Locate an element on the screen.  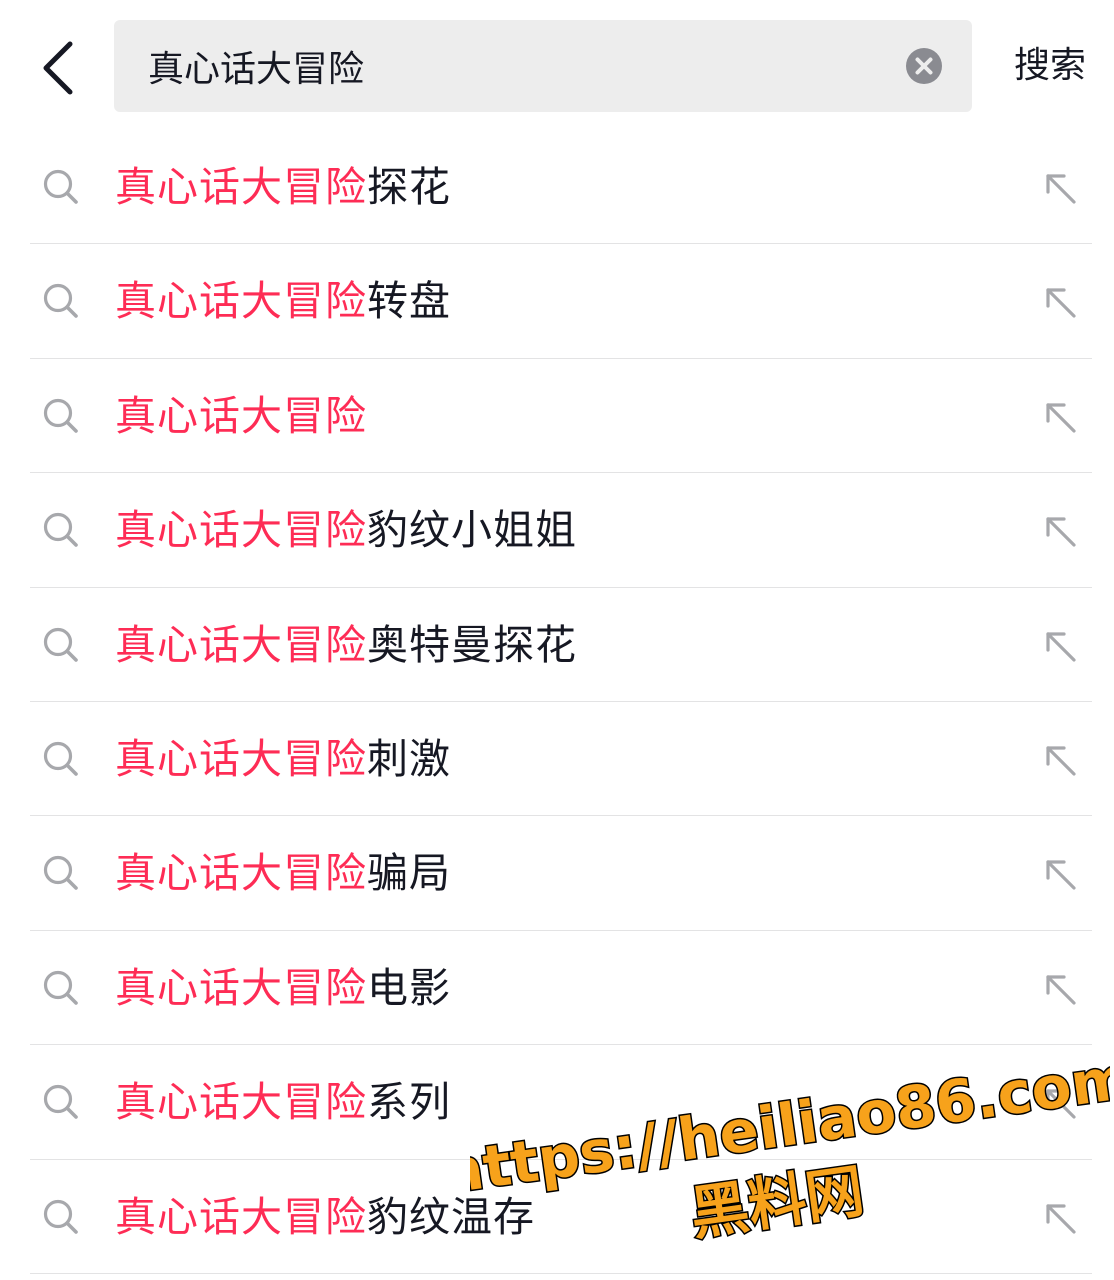
clear-button is located at coordinates (924, 66).